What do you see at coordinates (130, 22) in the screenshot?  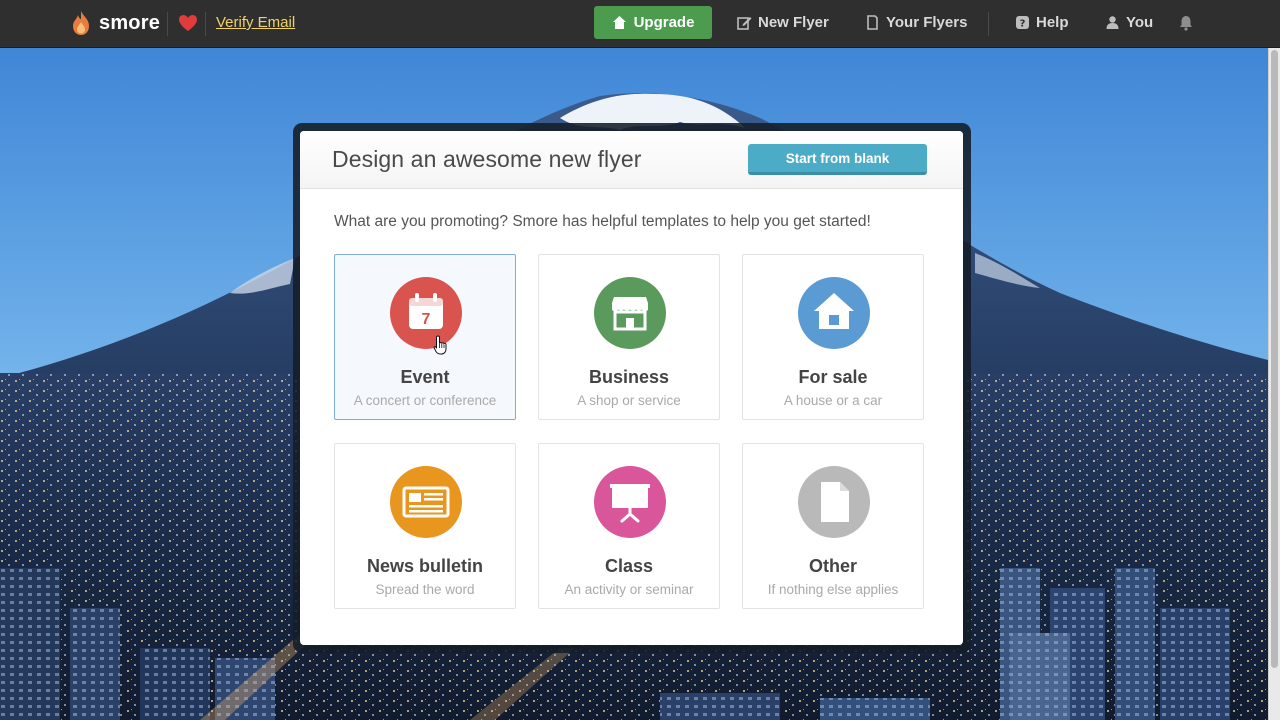 I see `brand-name: smore` at bounding box center [130, 22].